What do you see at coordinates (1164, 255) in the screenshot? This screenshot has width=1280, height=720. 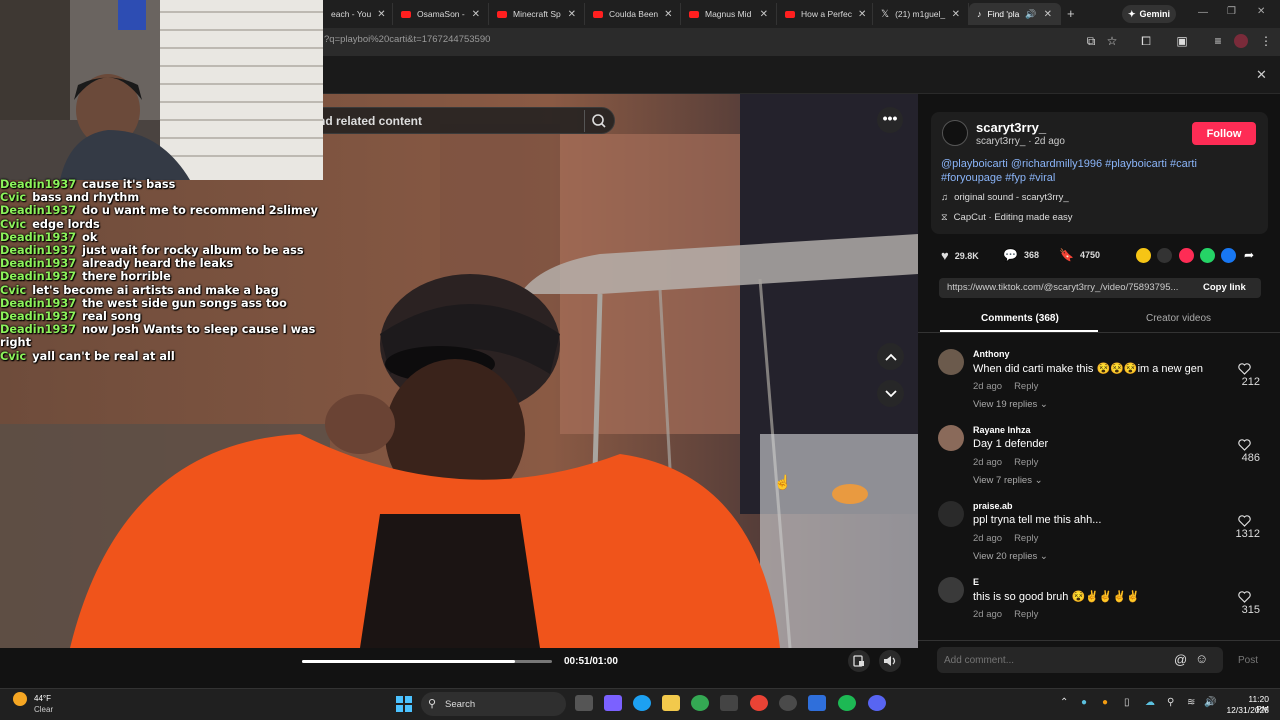 I see `embed-icon` at bounding box center [1164, 255].